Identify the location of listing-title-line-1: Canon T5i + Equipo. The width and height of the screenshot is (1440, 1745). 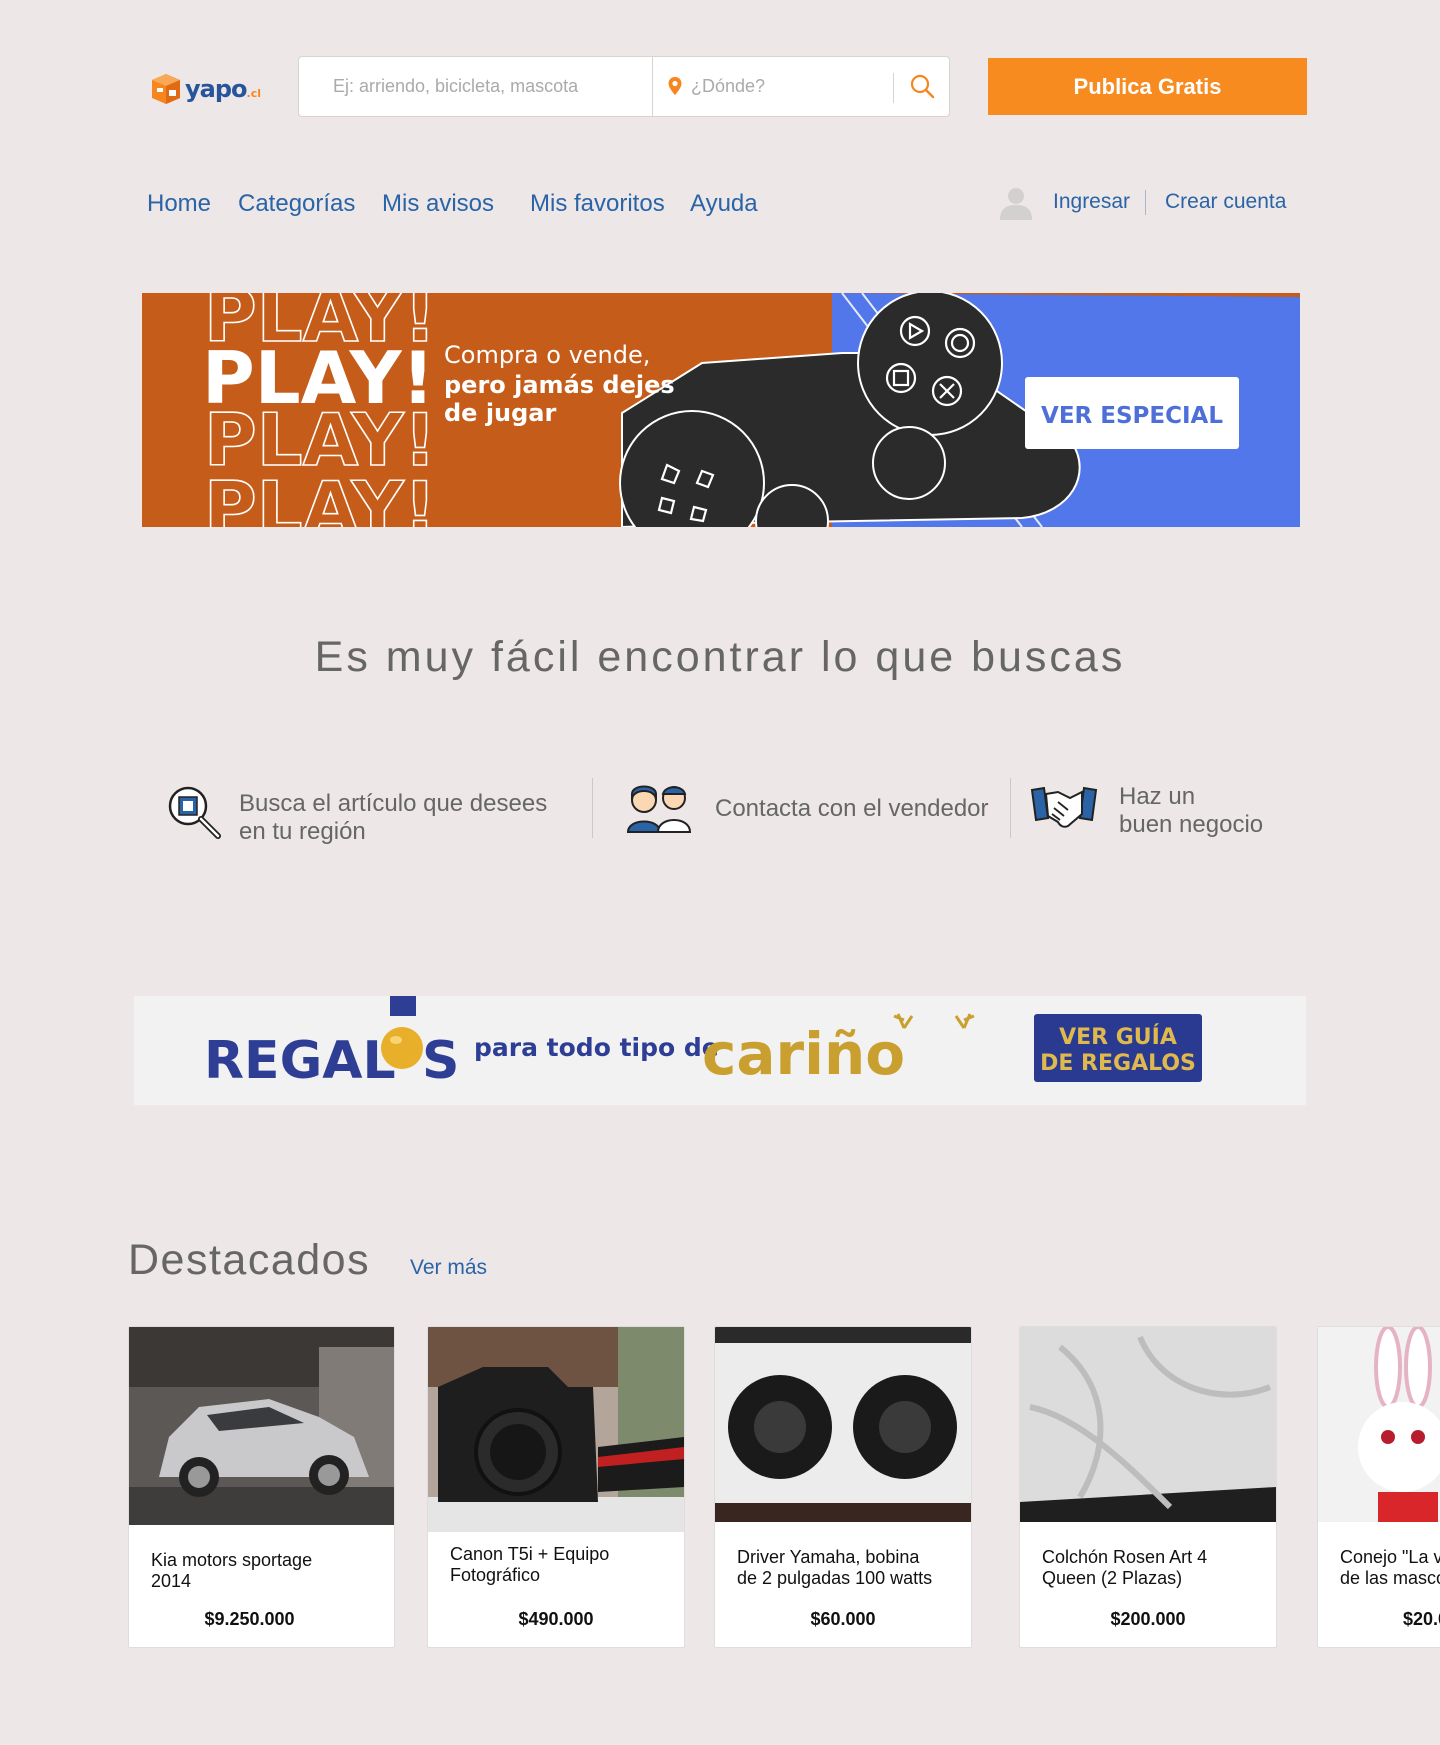
(530, 1554).